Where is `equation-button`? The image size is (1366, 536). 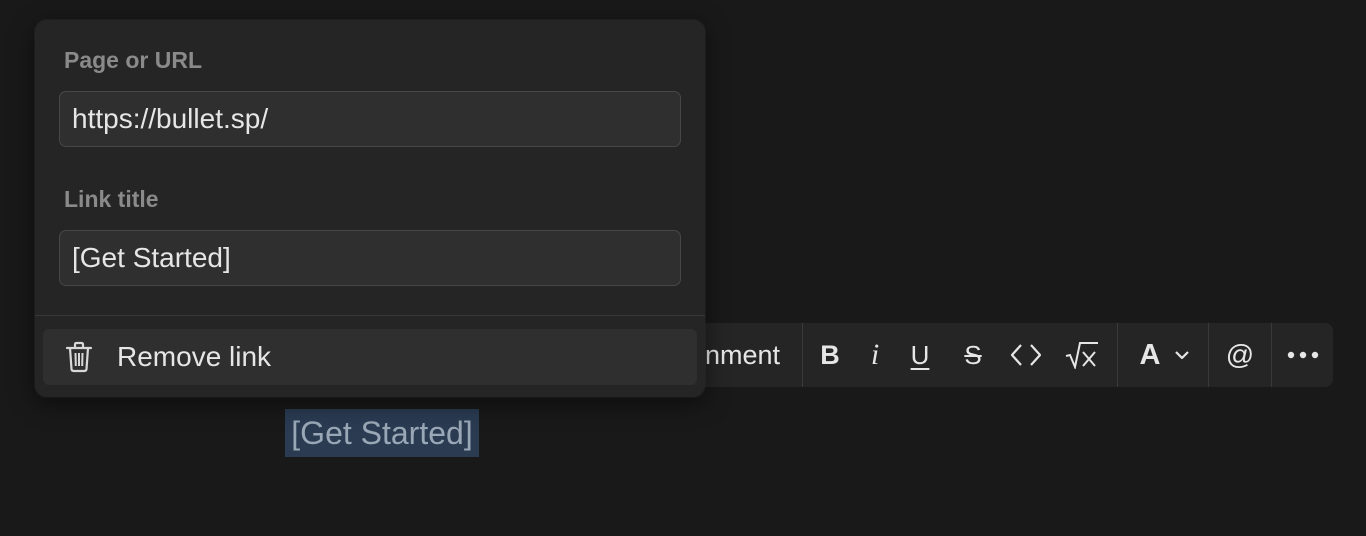
equation-button is located at coordinates (1082, 355).